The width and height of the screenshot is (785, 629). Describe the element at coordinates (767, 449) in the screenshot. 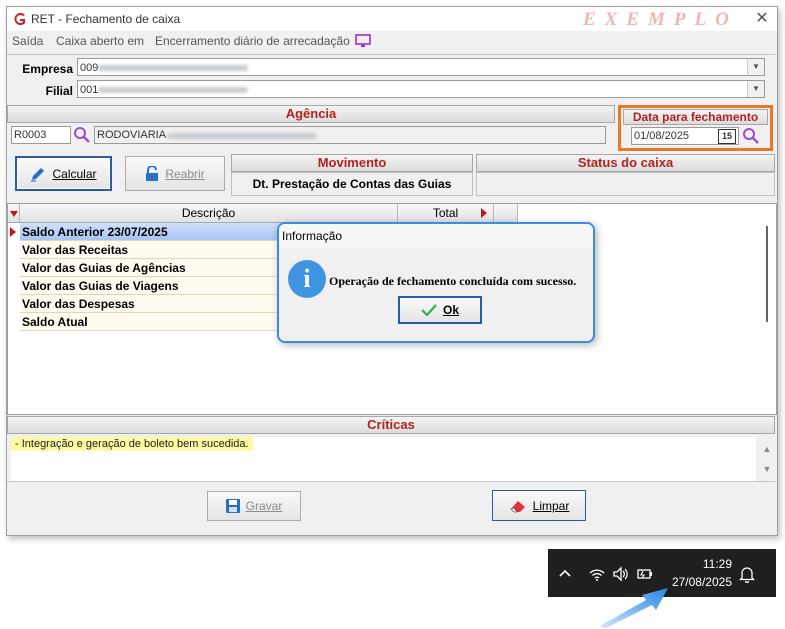

I see `scroll-up-icon: ▲` at that location.